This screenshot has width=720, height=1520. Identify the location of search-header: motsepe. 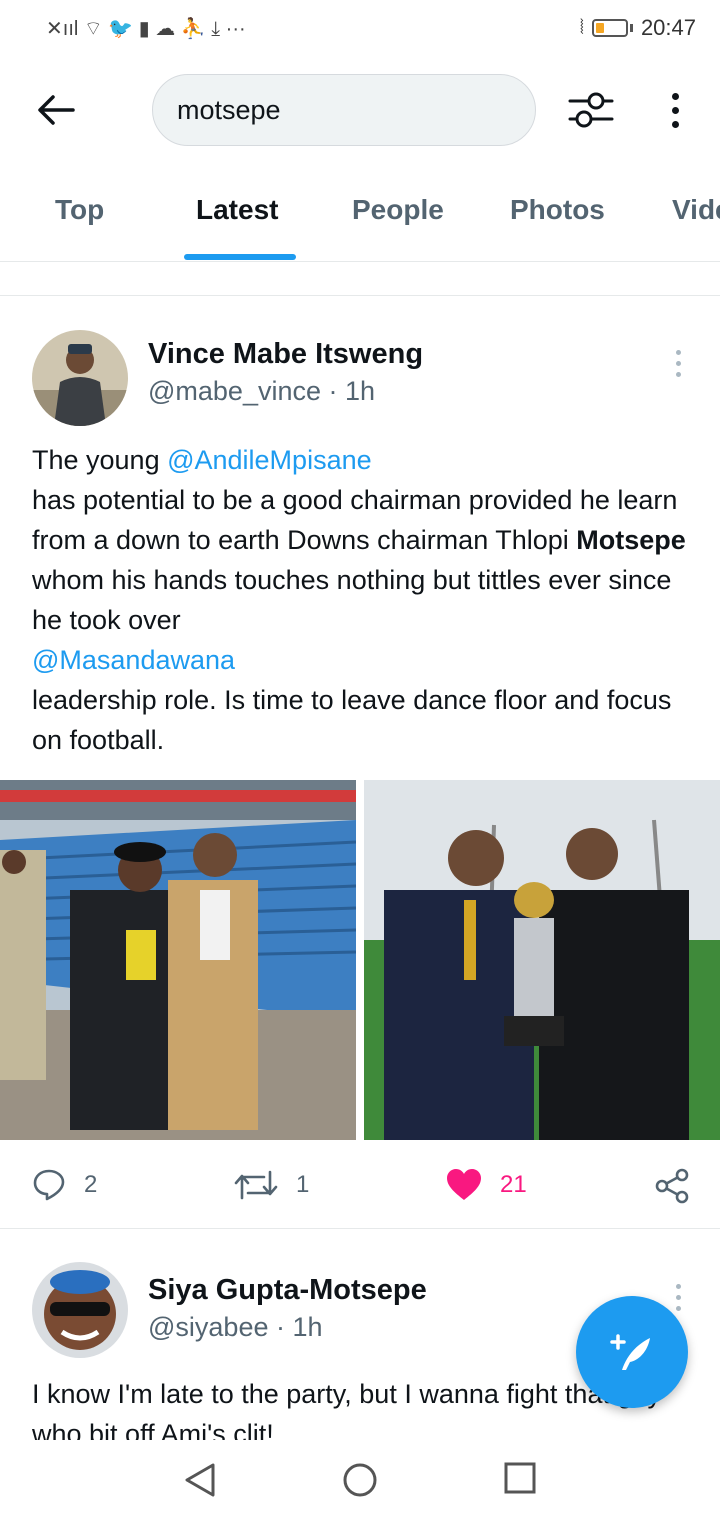
(360, 111).